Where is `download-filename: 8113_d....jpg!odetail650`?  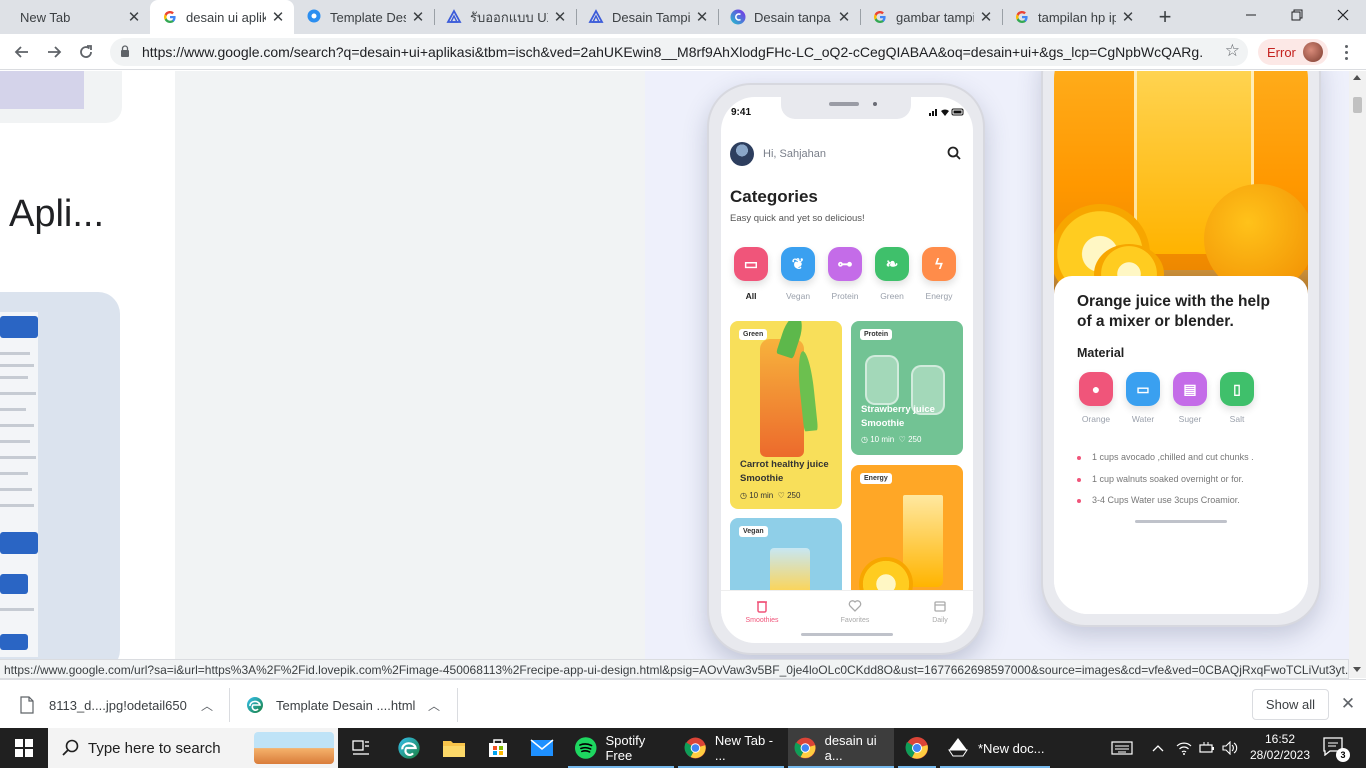
download-filename: 8113_d....jpg!odetail650 is located at coordinates (118, 705).